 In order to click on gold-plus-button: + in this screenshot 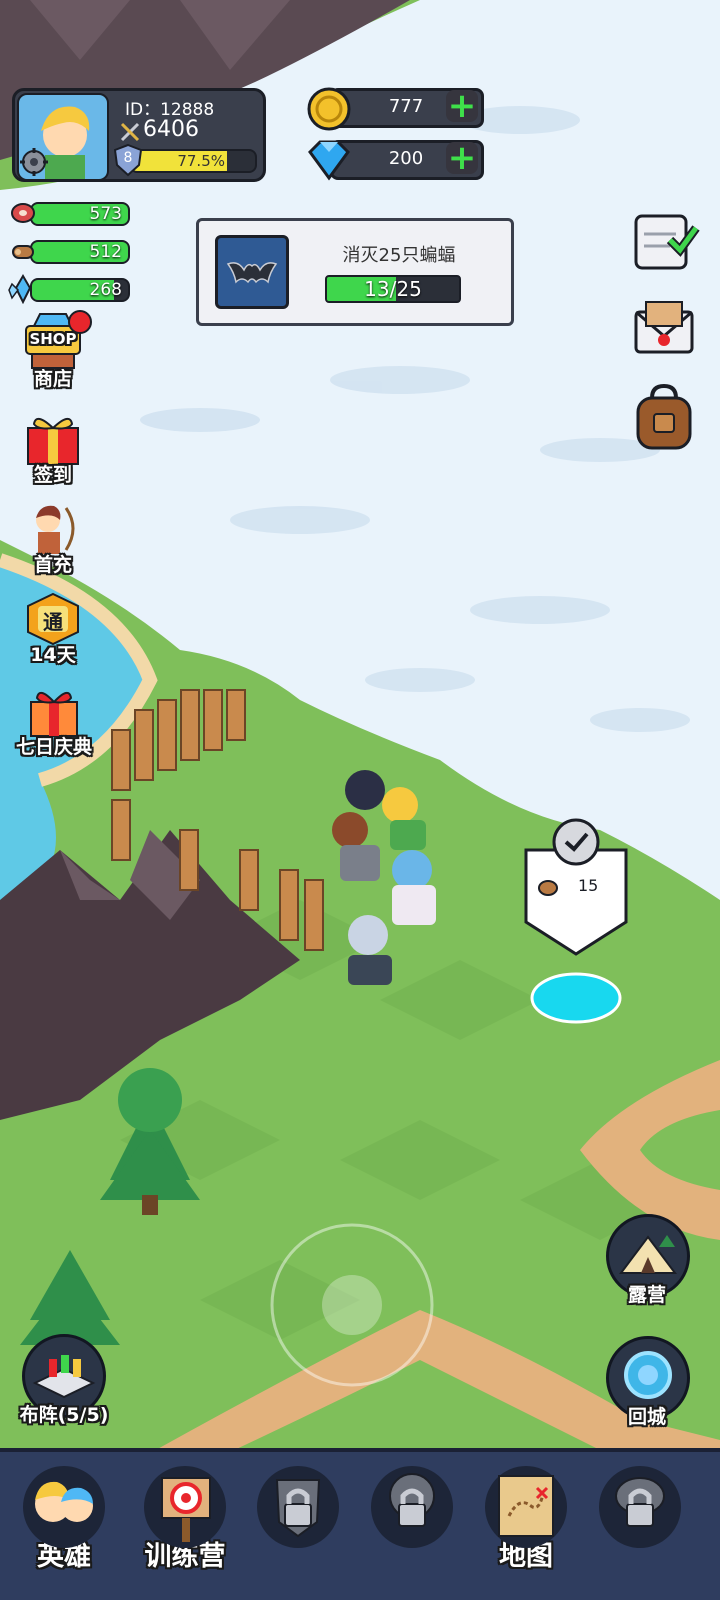, I will do `click(462, 106)`.